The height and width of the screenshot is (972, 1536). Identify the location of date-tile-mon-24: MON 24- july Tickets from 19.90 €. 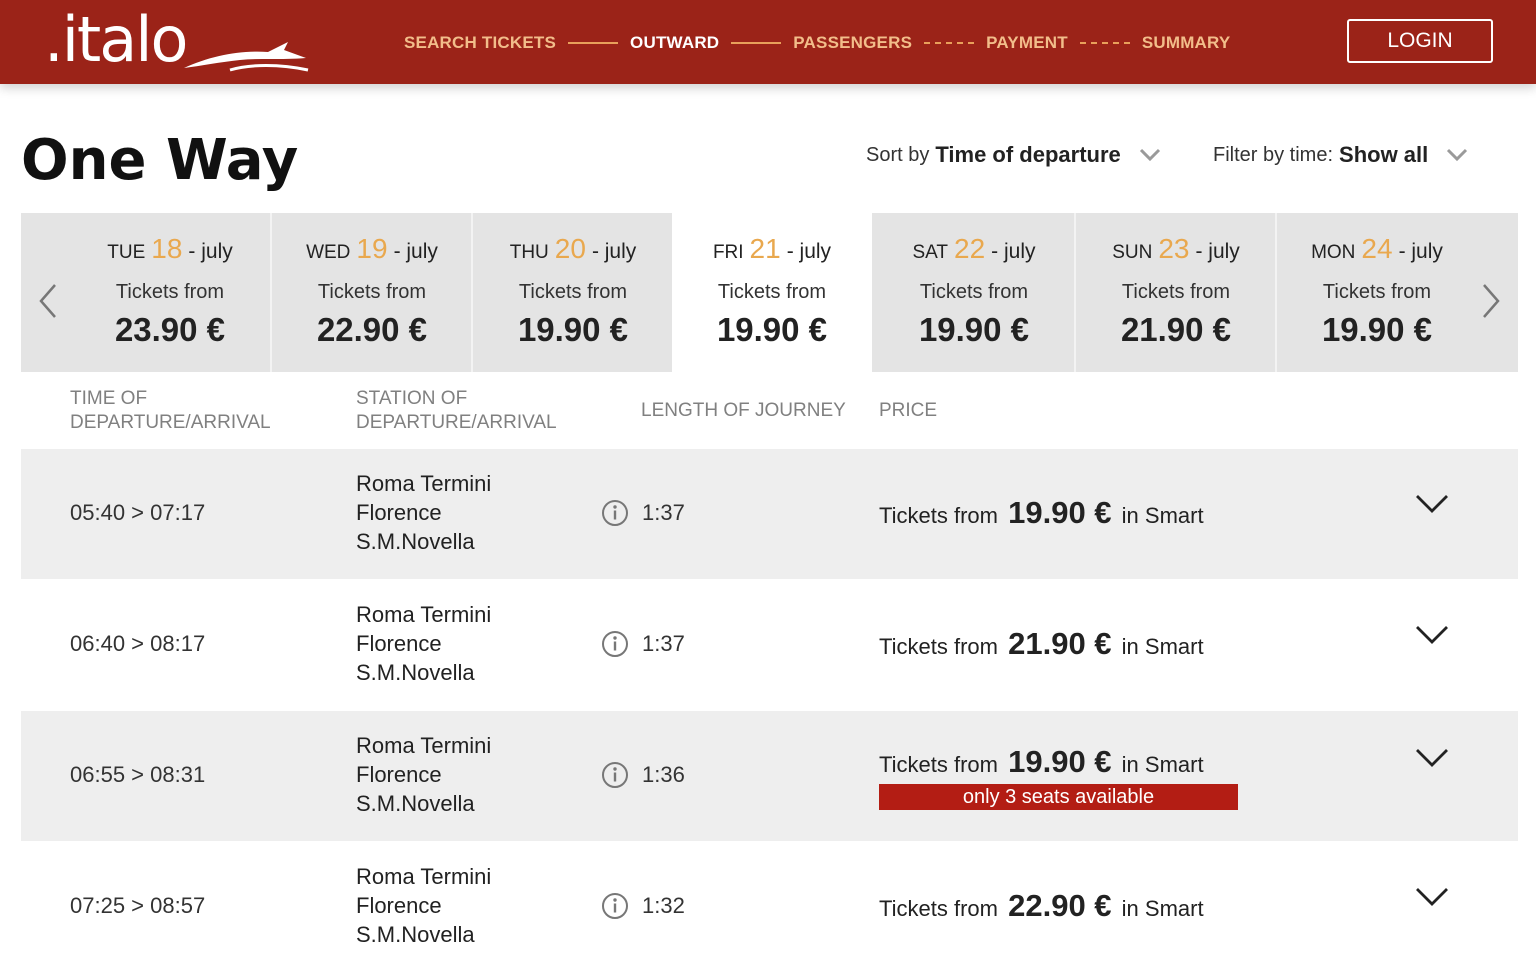
(1376, 292).